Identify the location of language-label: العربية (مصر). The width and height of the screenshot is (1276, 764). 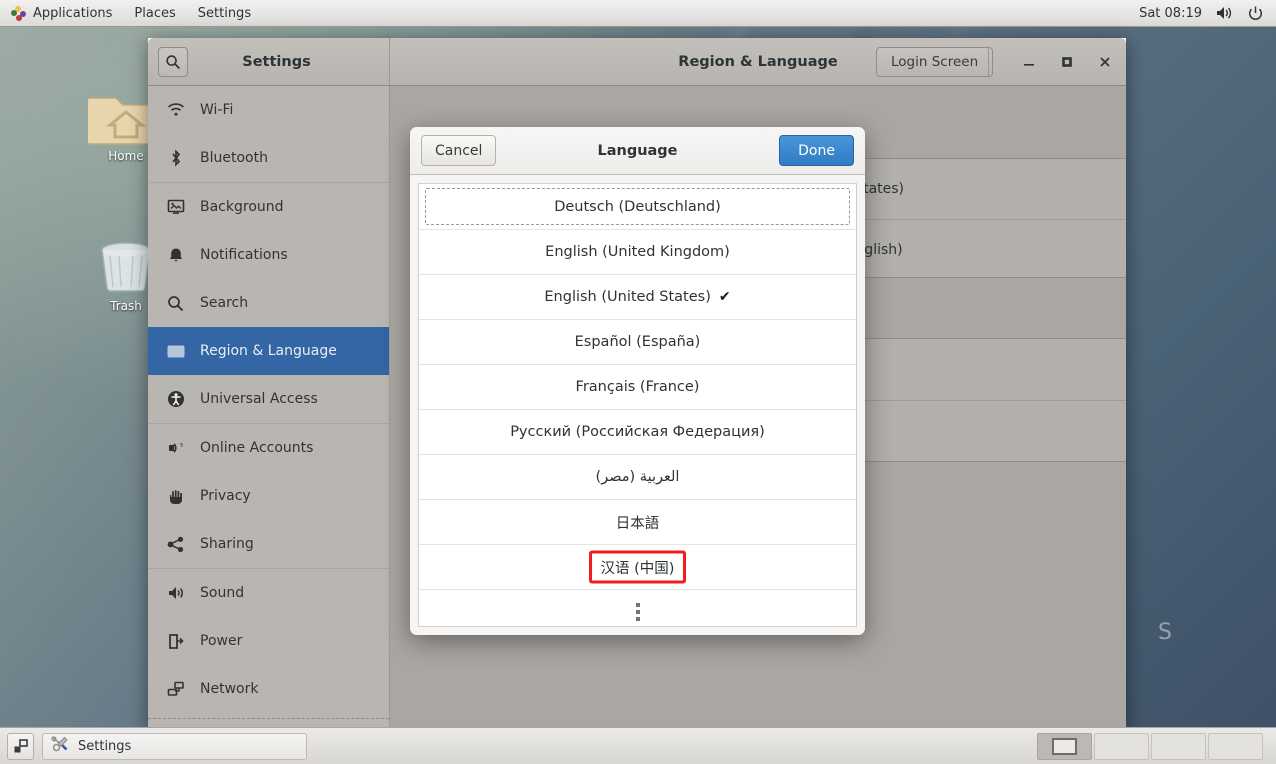
(637, 477).